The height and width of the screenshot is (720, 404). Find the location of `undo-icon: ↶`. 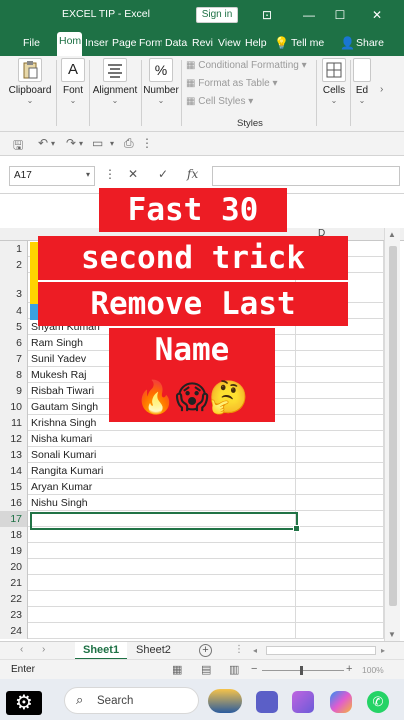

undo-icon: ↶ is located at coordinates (43, 143).